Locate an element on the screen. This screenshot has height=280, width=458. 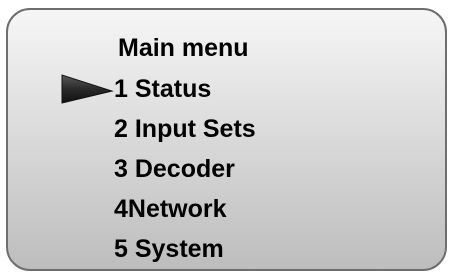
menu-item-status: 1 Status is located at coordinates (185, 89).